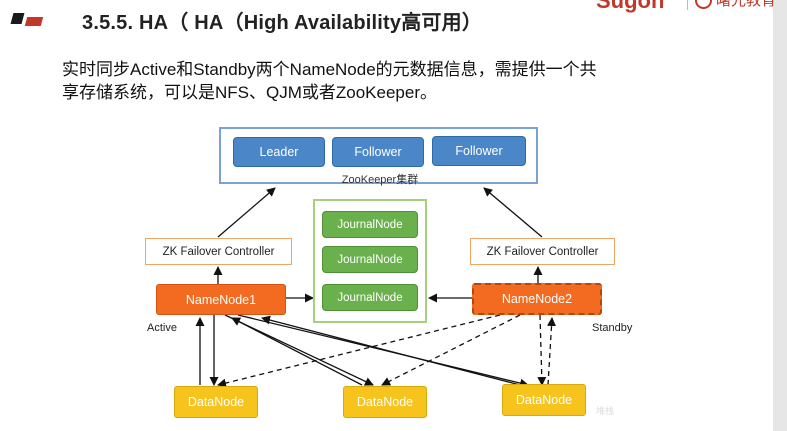 Image resolution: width=787 pixels, height=431 pixels. I want to click on journalnode-2: JournalNode, so click(370, 259).